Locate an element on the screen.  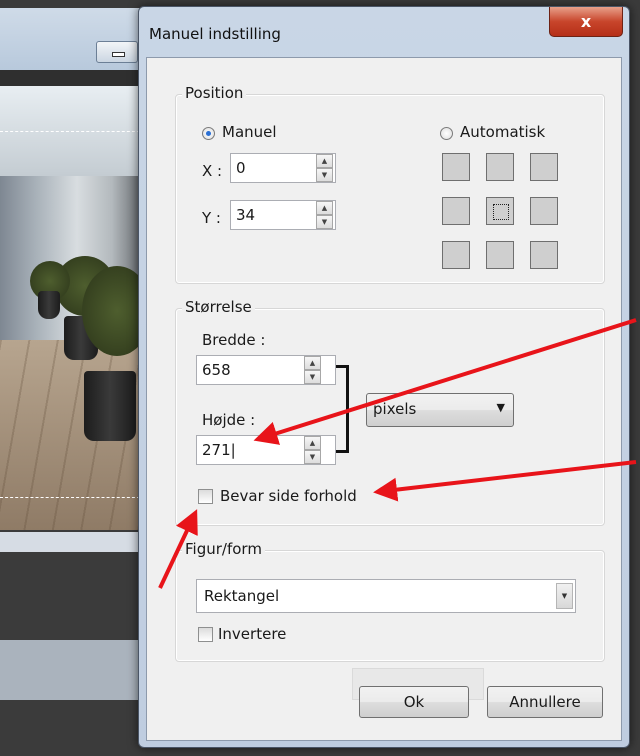
x-label: X : is located at coordinates (212, 171).